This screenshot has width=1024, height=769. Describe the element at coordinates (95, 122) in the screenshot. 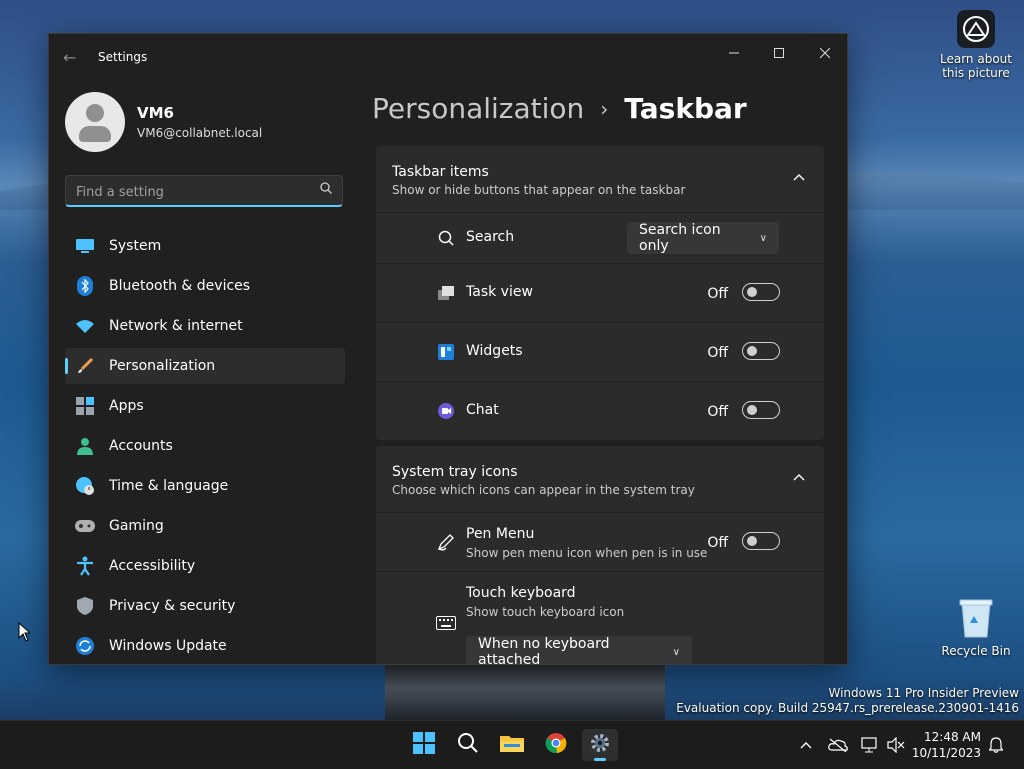

I see `avatar` at that location.